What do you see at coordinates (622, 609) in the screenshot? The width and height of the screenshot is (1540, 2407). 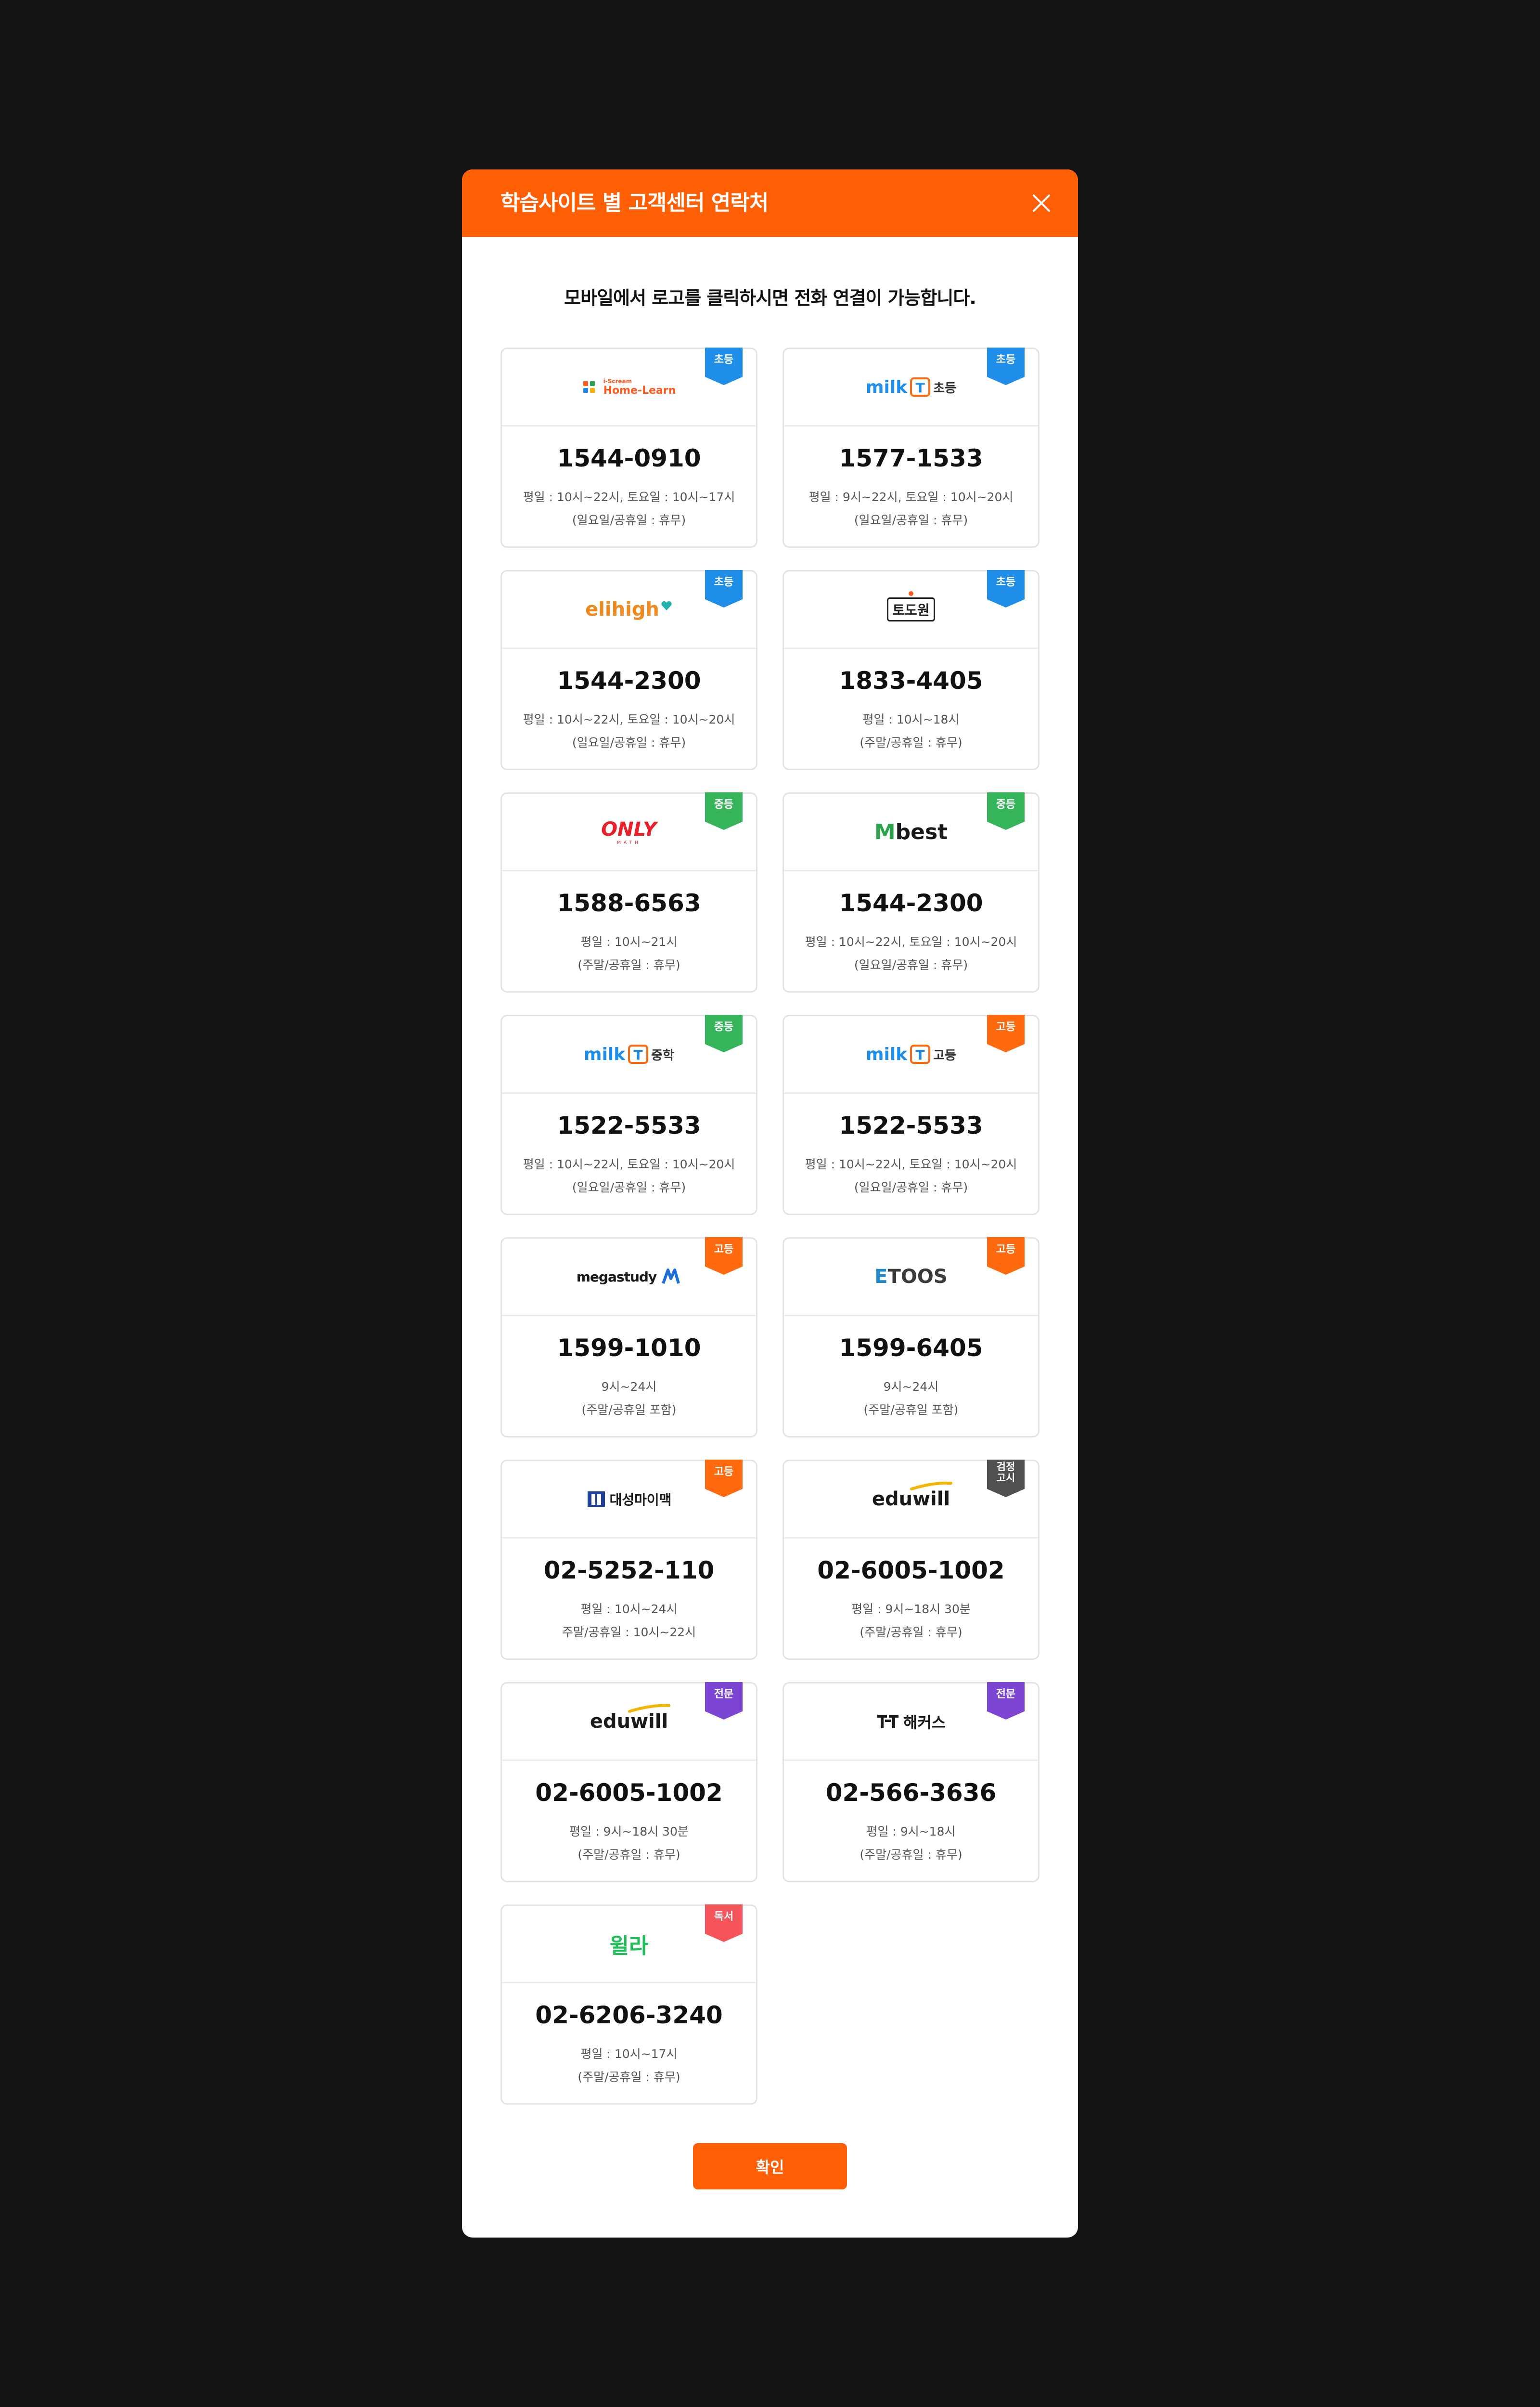 I see `elihigh-logo-text: elihigh` at bounding box center [622, 609].